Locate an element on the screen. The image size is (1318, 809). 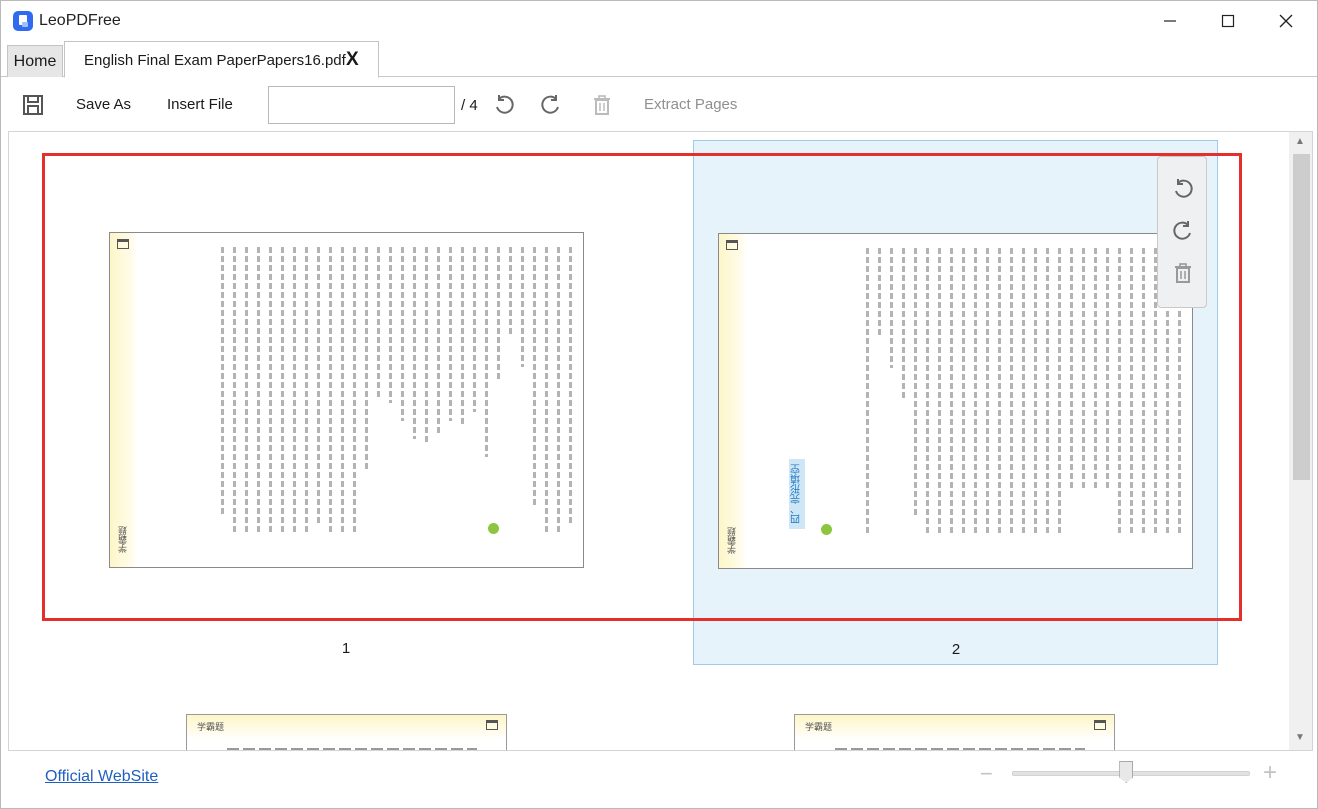
page-card-4: 学霸题 is located at coordinates (954, 732).